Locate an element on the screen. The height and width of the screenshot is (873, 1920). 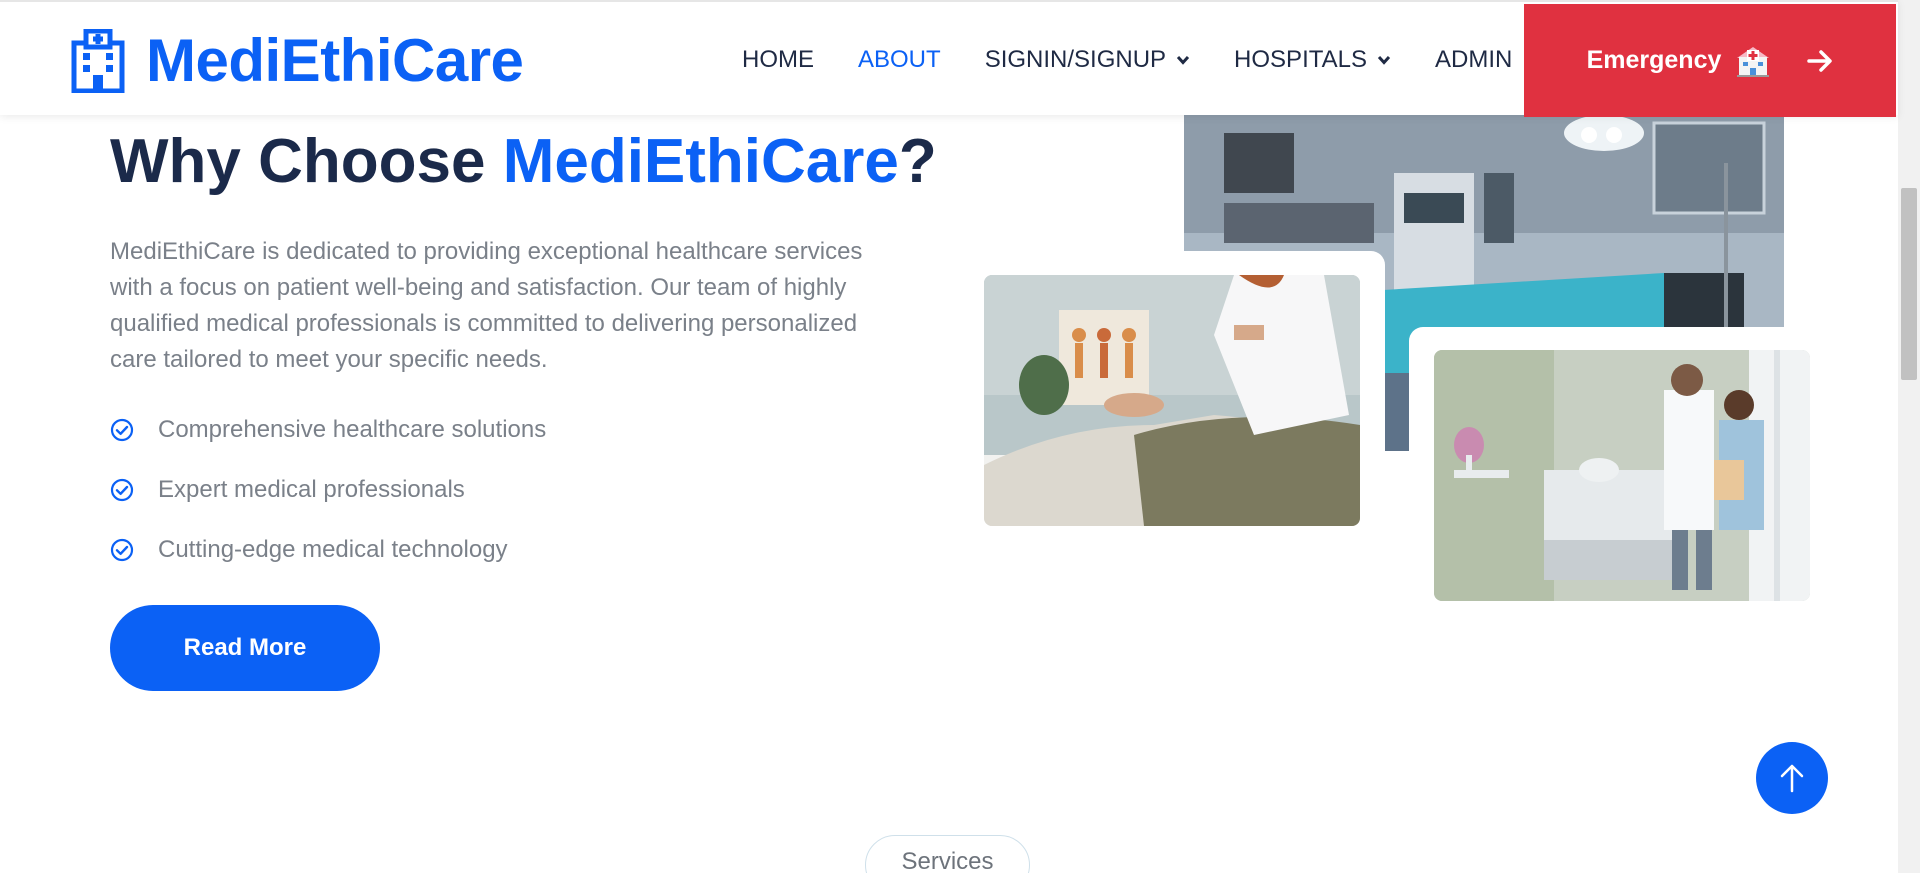
hospital-ward-photo is located at coordinates (1622, 475).